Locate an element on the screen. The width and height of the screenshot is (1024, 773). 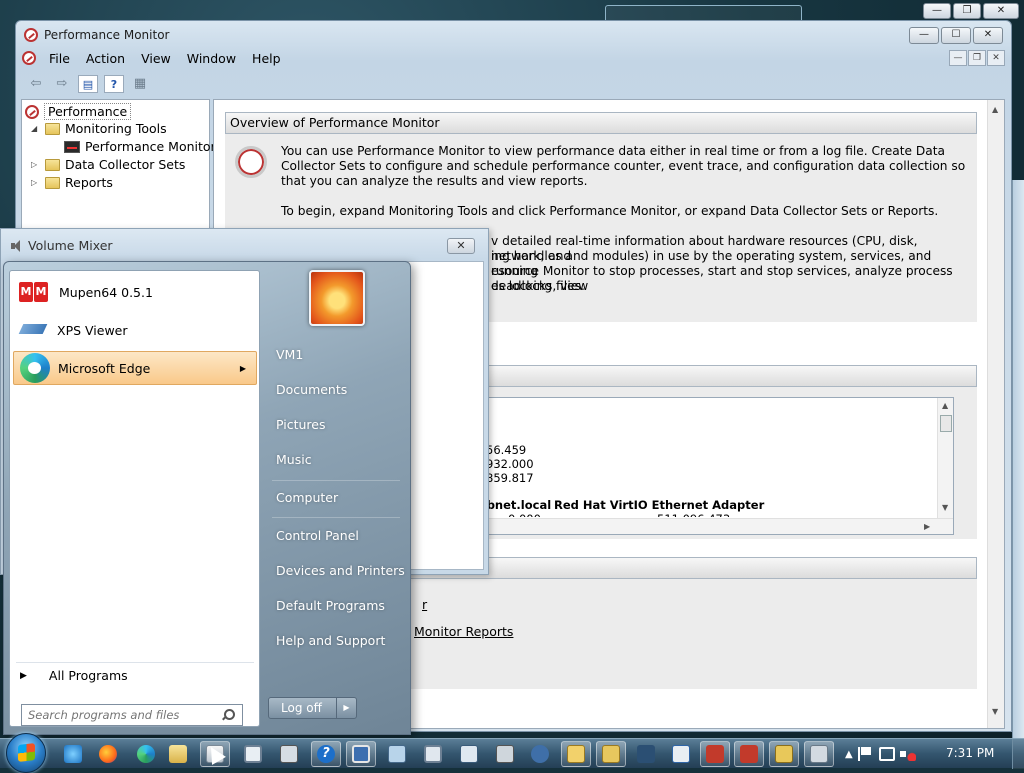
start-button is located at coordinates (26, 753).